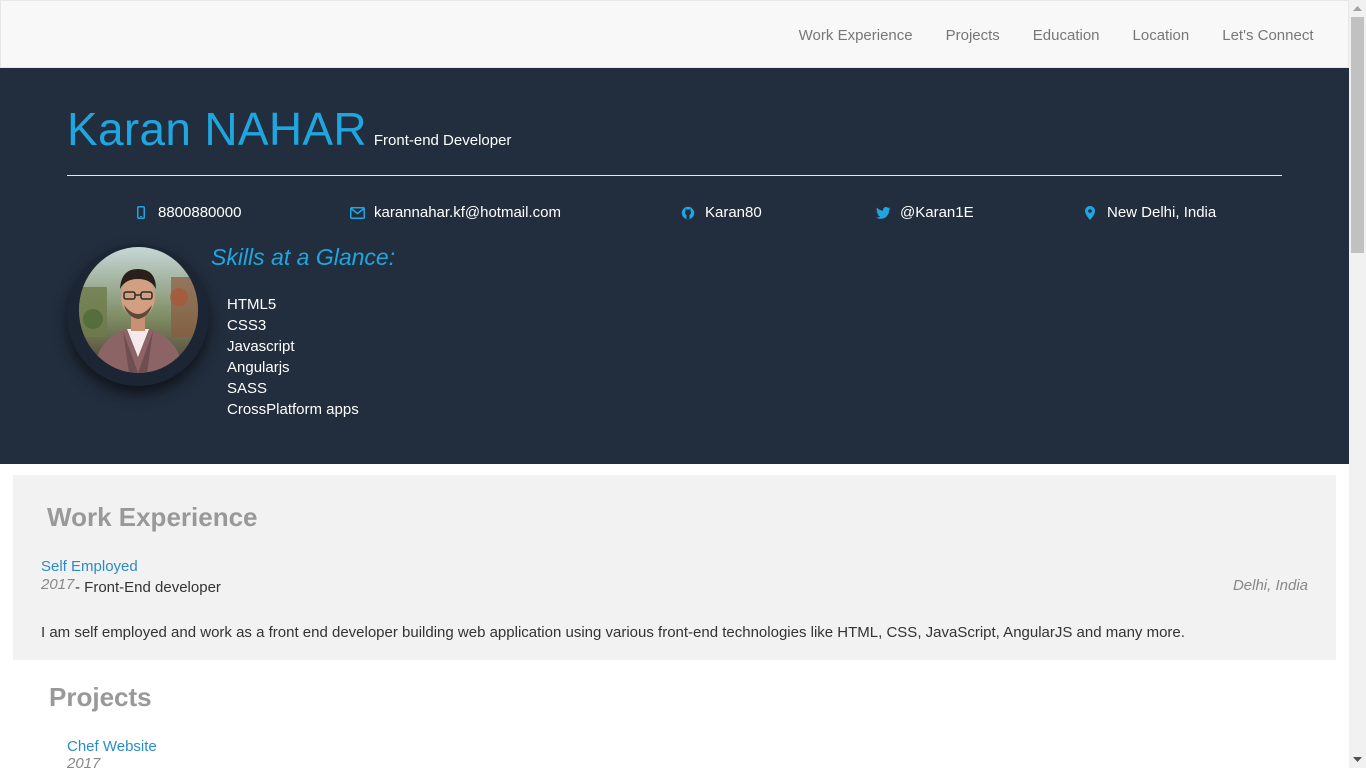 This screenshot has height=768, width=1366. What do you see at coordinates (937, 212) in the screenshot?
I see `contact-twitter-text: @Karan1E` at bounding box center [937, 212].